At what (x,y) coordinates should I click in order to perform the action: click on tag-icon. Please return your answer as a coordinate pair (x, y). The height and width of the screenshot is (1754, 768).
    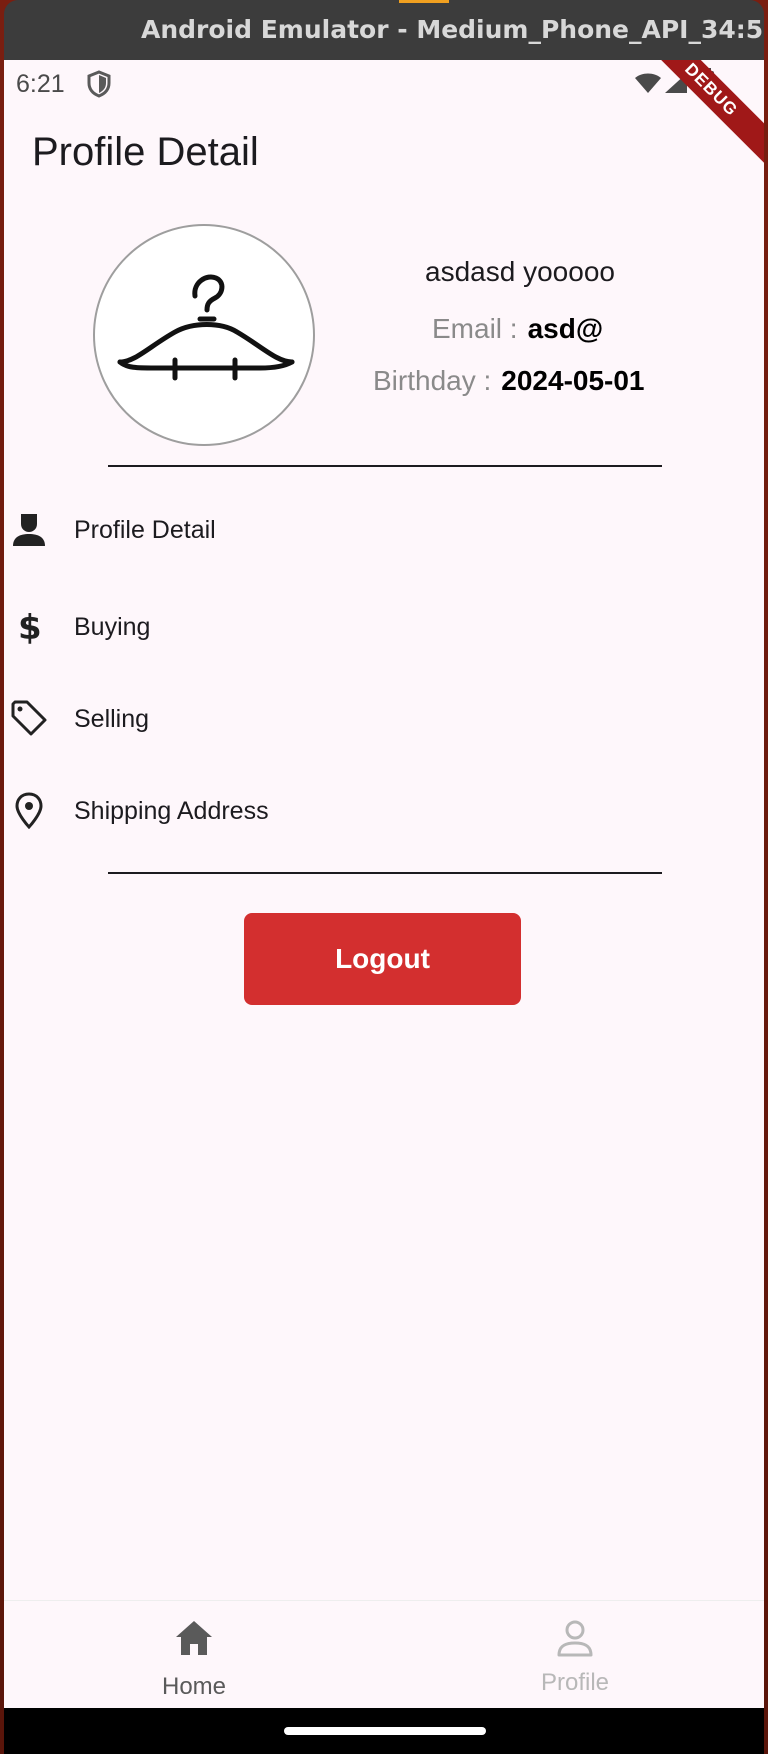
    Looking at the image, I should click on (29, 718).